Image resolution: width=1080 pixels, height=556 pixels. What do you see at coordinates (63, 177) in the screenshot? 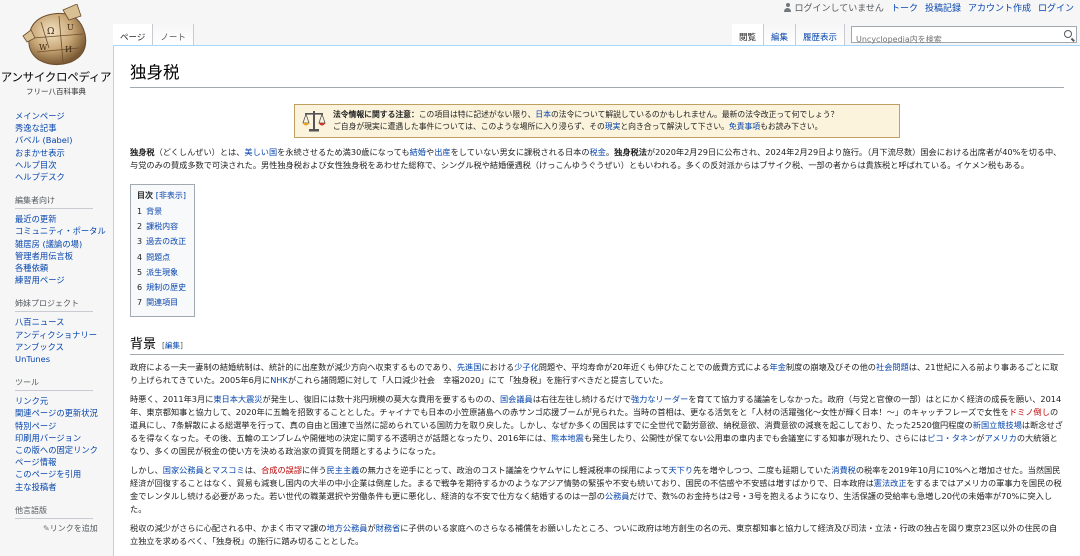
I see `sidebar-item-help-desk: ヘルプデスク` at bounding box center [63, 177].